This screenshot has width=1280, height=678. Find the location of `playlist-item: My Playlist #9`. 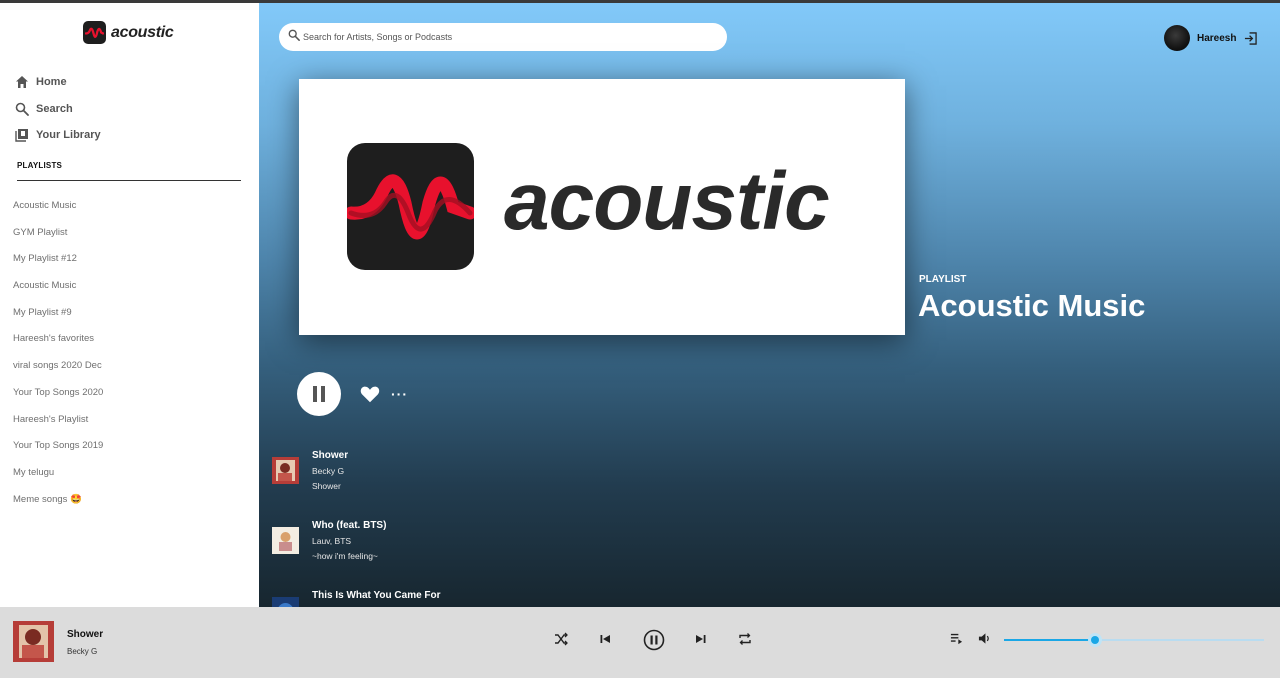

playlist-item: My Playlist #9 is located at coordinates (58, 318).